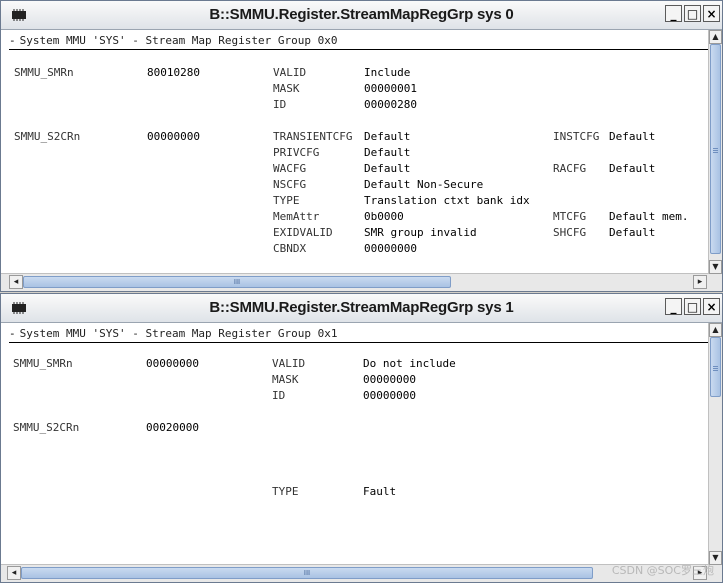 The width and height of the screenshot is (723, 583). Describe the element at coordinates (290, 184) in the screenshot. I see `field-label: NSCFG` at that location.